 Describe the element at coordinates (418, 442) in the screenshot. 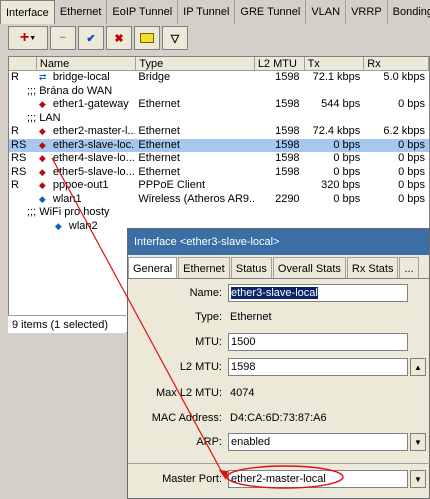

I see `arp-dropdown-icon: ▼` at that location.